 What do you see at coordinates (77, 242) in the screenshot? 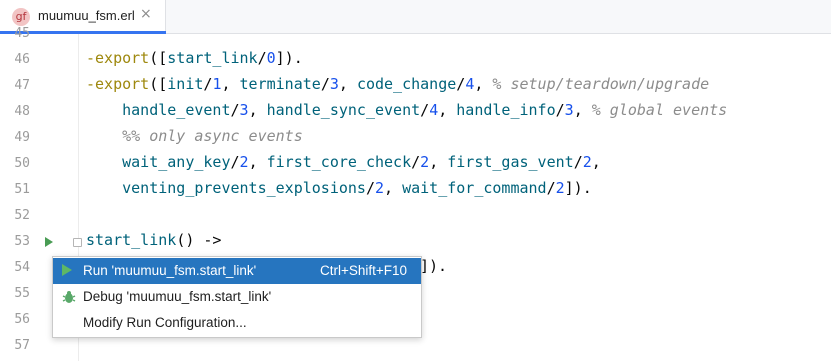
I see `fold-marker-icon` at bounding box center [77, 242].